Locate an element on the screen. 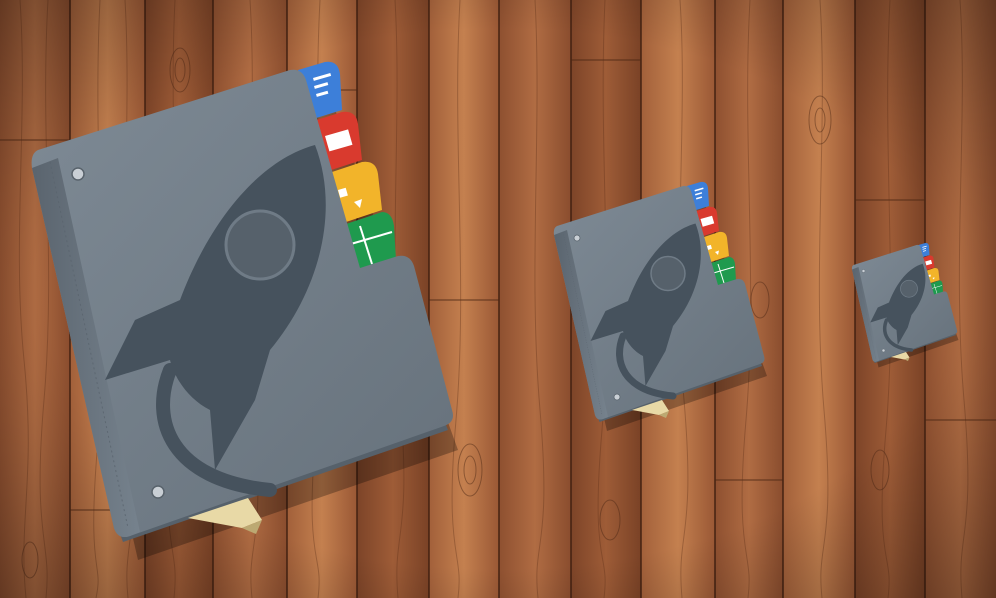  launchpad-binder-icon-small is located at coordinates (905, 305).